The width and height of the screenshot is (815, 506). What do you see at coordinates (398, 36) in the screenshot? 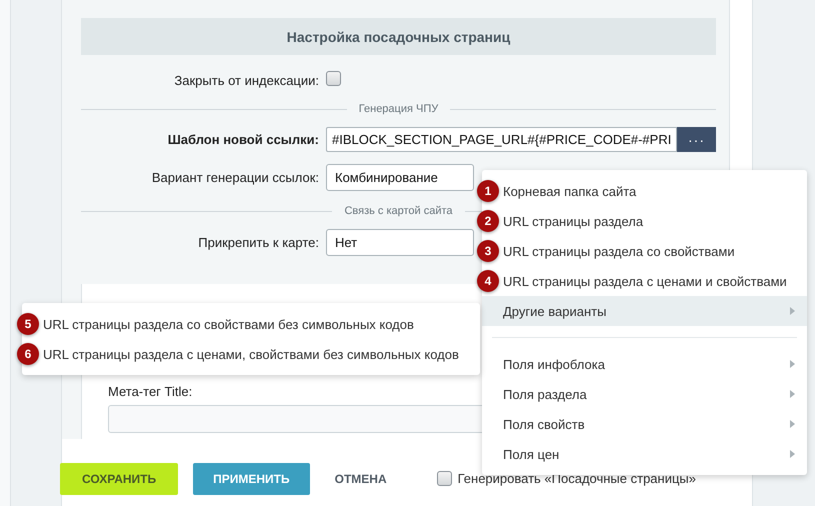
I see `section-title: Настройка посадочных страниц` at bounding box center [398, 36].